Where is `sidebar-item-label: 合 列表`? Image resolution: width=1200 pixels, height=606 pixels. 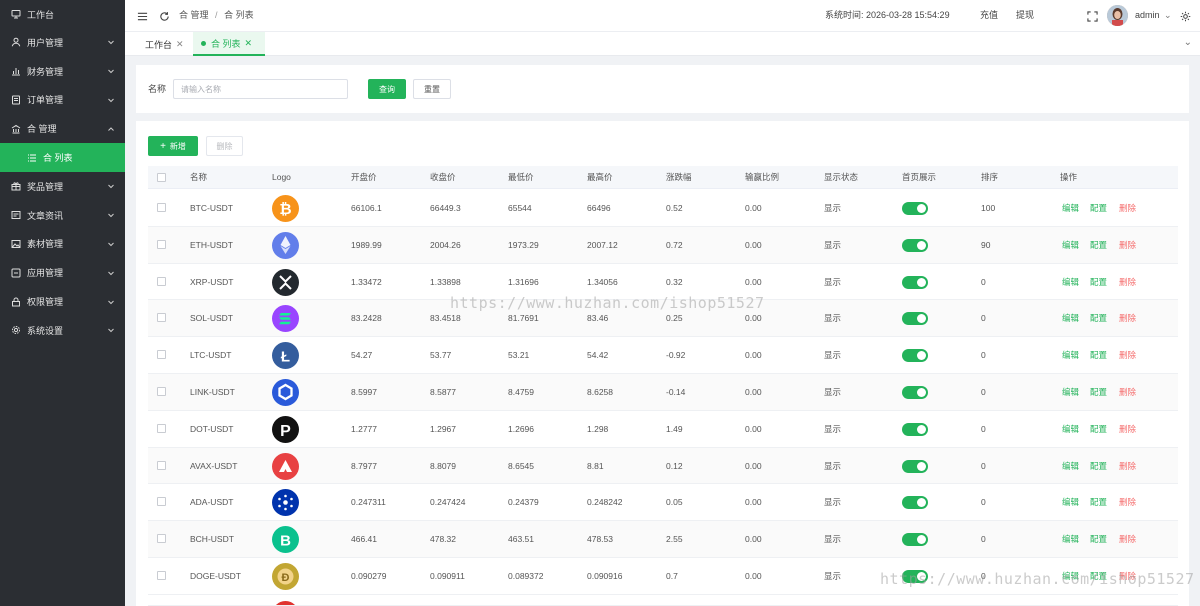 sidebar-item-label: 合 列表 is located at coordinates (58, 158).